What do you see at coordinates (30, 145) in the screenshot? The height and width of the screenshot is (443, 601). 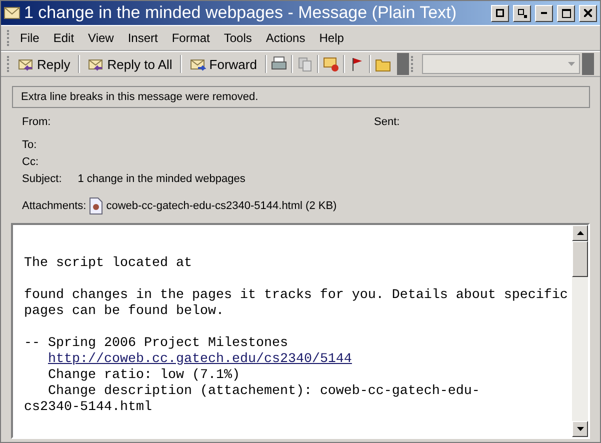 I see `to-label: To:` at bounding box center [30, 145].